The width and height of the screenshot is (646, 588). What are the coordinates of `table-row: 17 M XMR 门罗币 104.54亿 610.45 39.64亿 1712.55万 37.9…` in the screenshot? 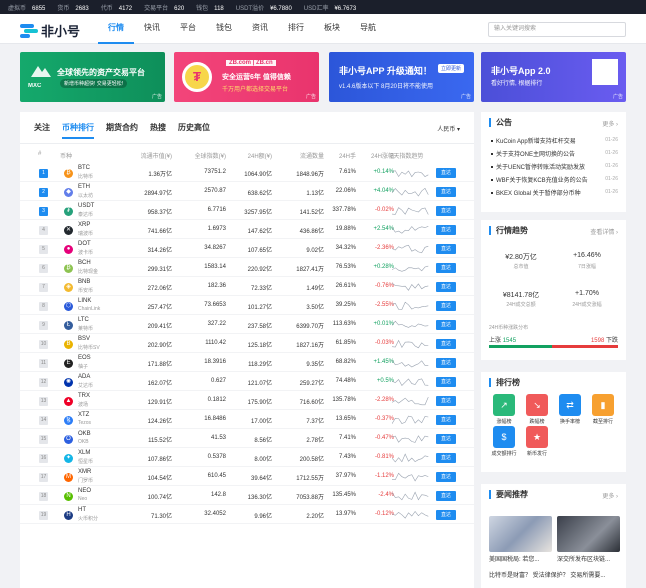 It's located at (247, 477).